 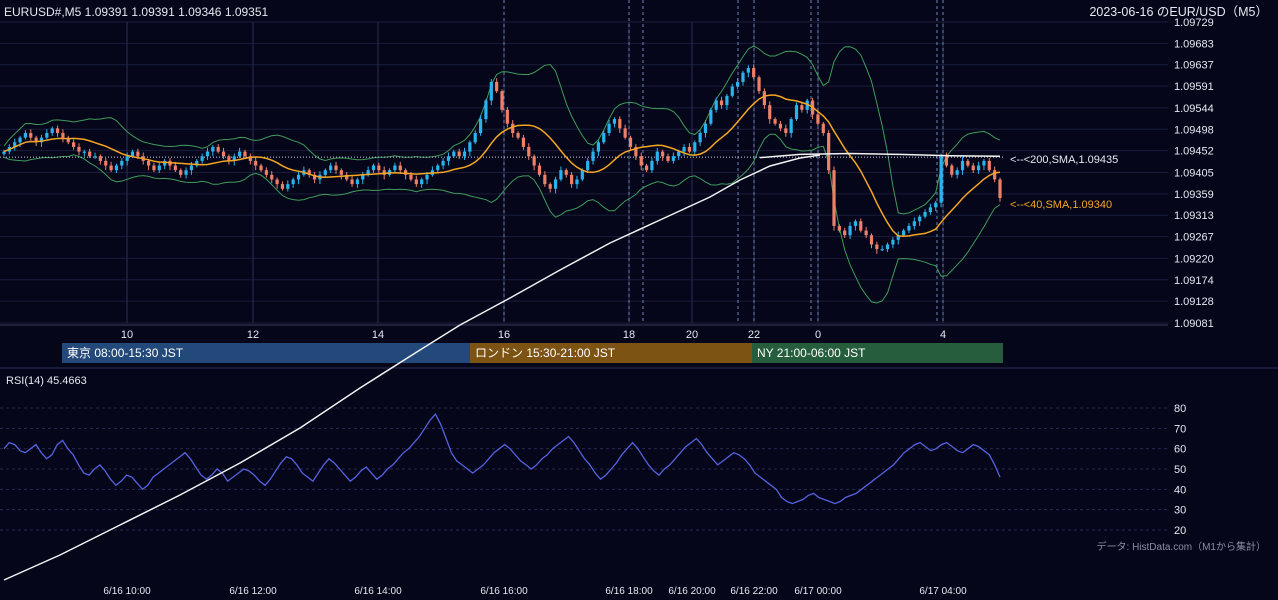 I want to click on price-tick-label: 1.09544, so click(x=1194, y=109).